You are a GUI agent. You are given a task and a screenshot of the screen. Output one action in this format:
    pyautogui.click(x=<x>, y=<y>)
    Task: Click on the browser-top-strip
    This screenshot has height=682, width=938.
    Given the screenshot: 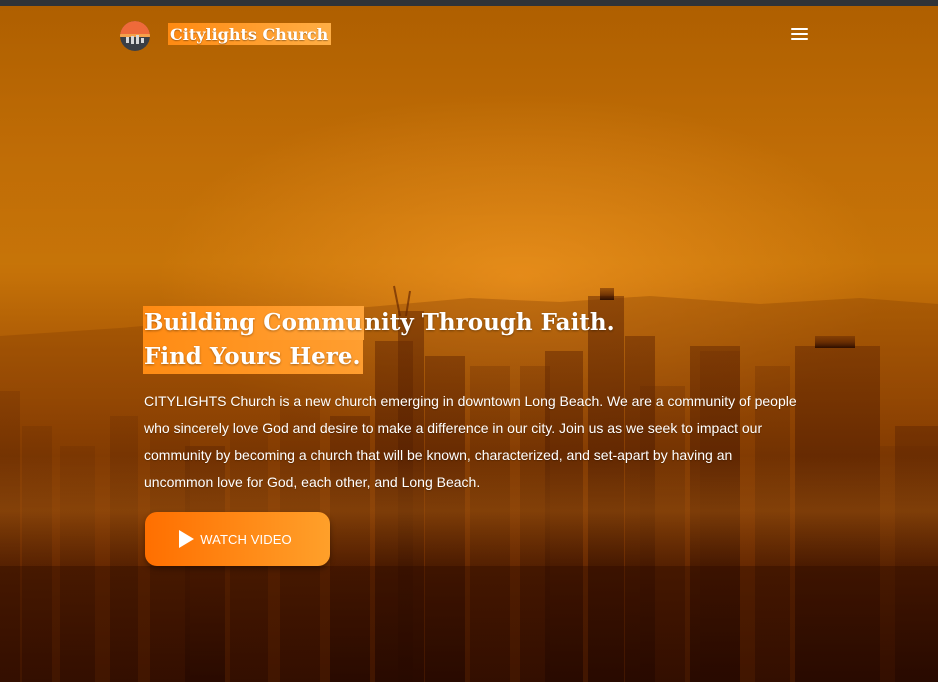 What is the action you would take?
    pyautogui.click(x=469, y=3)
    